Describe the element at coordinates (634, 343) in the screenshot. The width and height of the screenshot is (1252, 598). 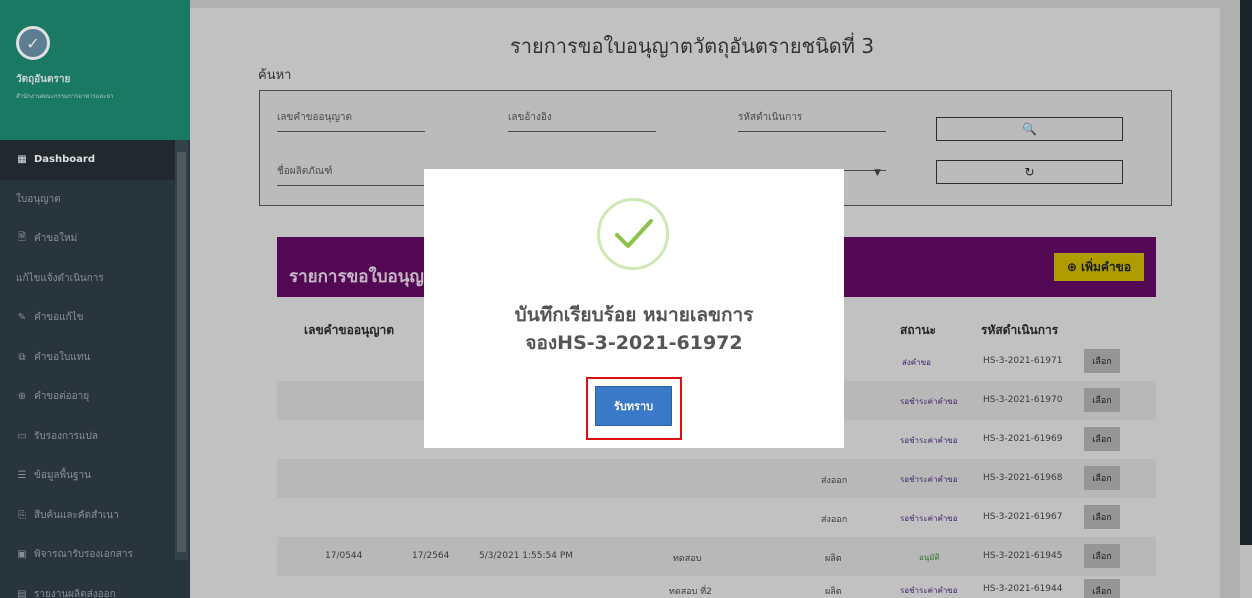
I see `dialog-message-line2: จองHS-3-2021-61972` at that location.